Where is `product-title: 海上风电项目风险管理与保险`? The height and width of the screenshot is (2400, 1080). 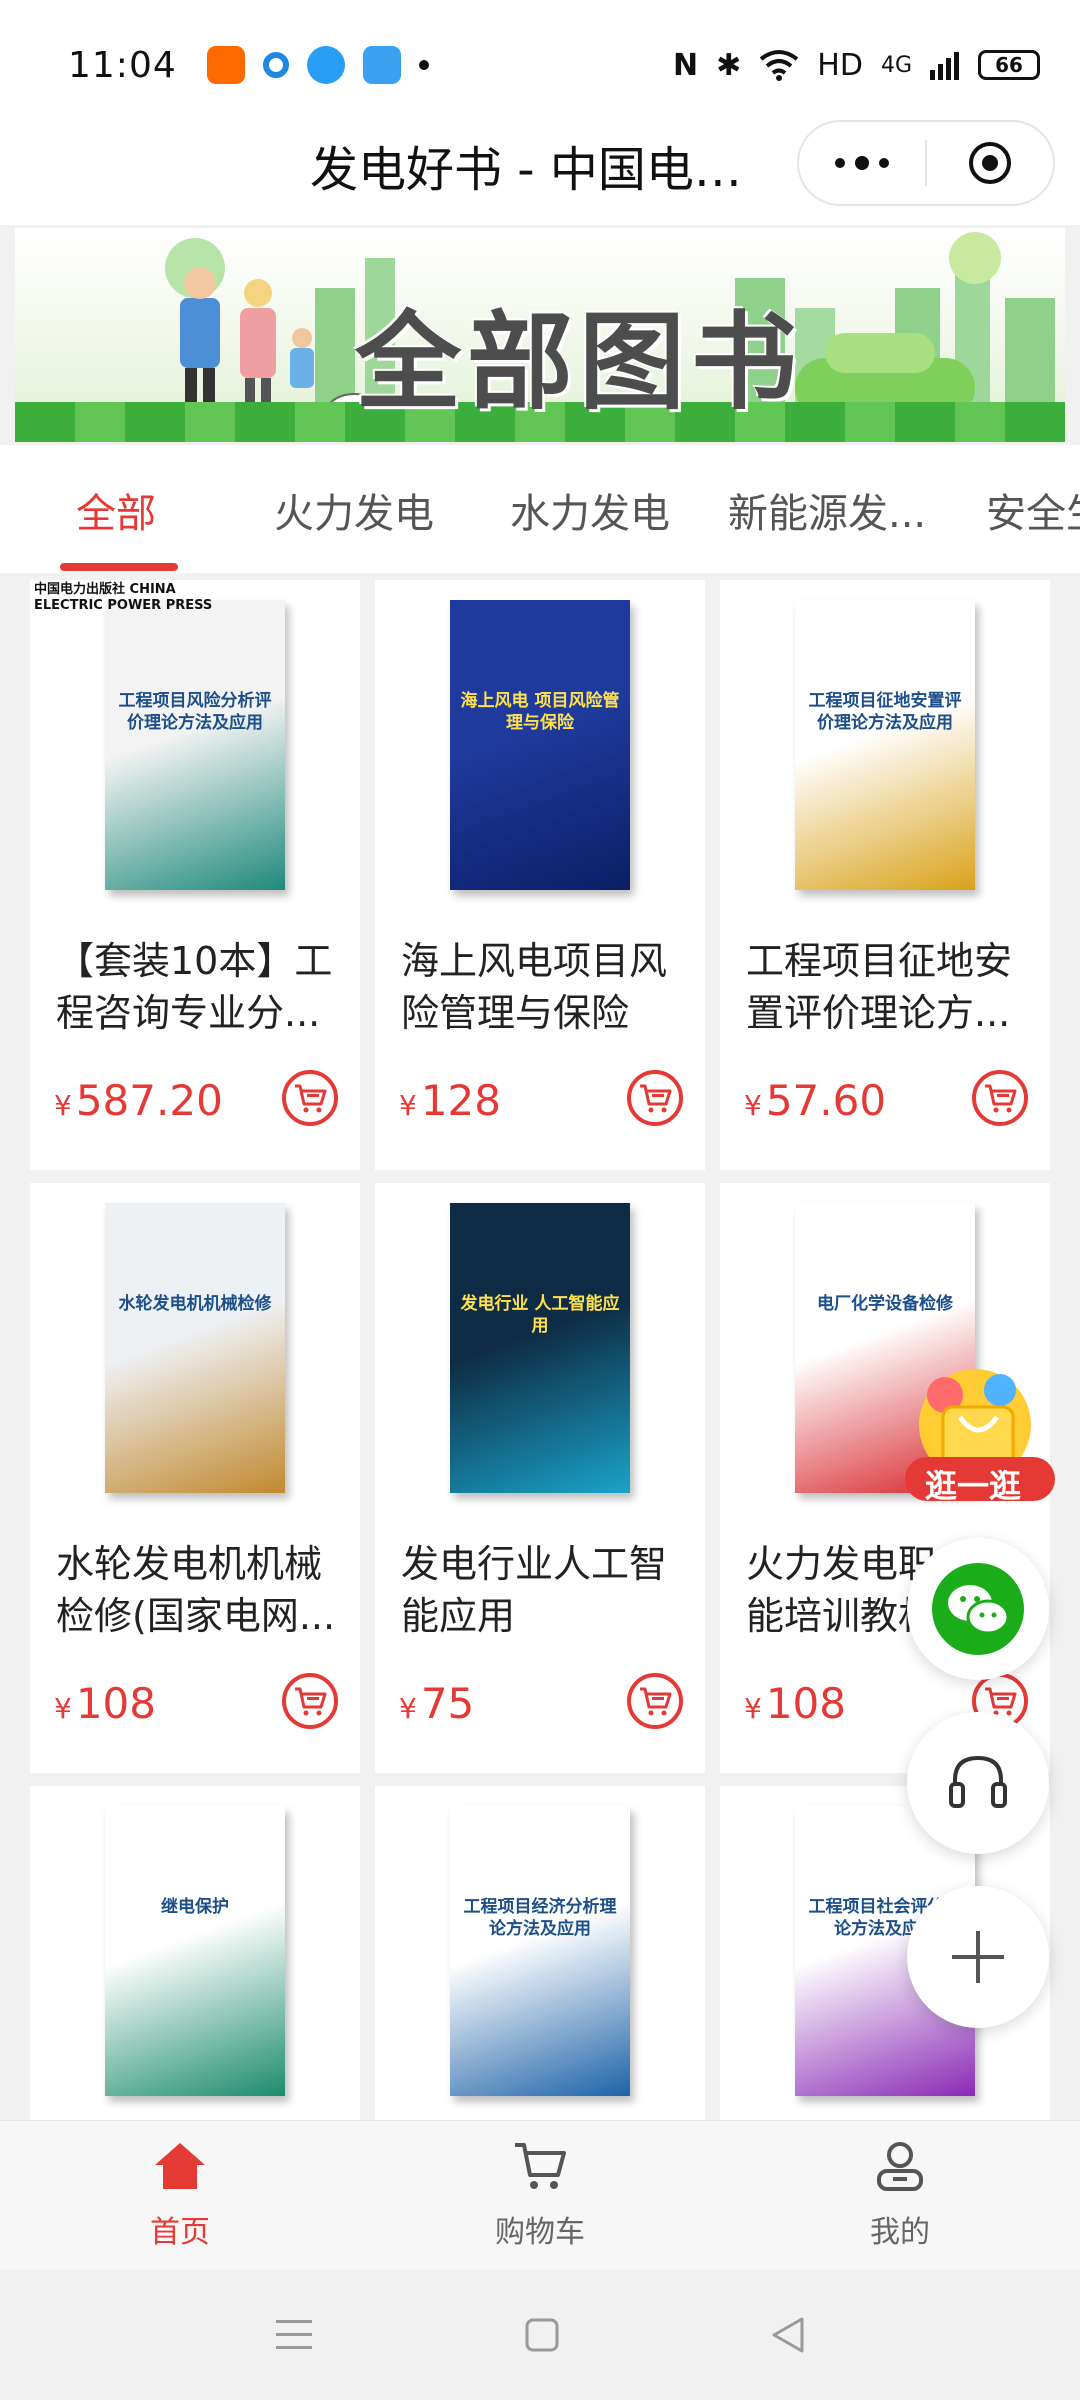
product-title: 海上风电项目风险管理与保险 is located at coordinates (546, 987).